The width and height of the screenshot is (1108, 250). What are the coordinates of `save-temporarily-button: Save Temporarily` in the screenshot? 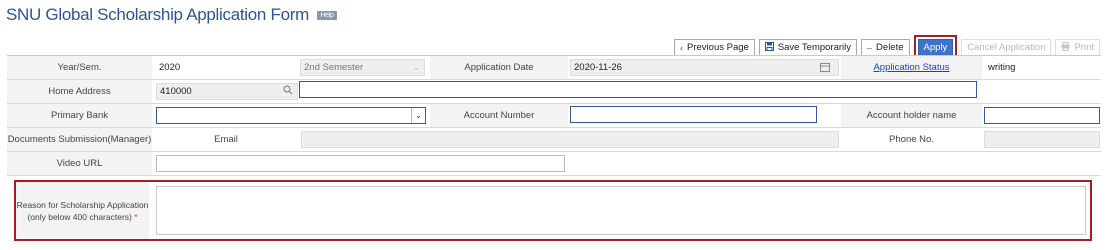 It's located at (808, 47).